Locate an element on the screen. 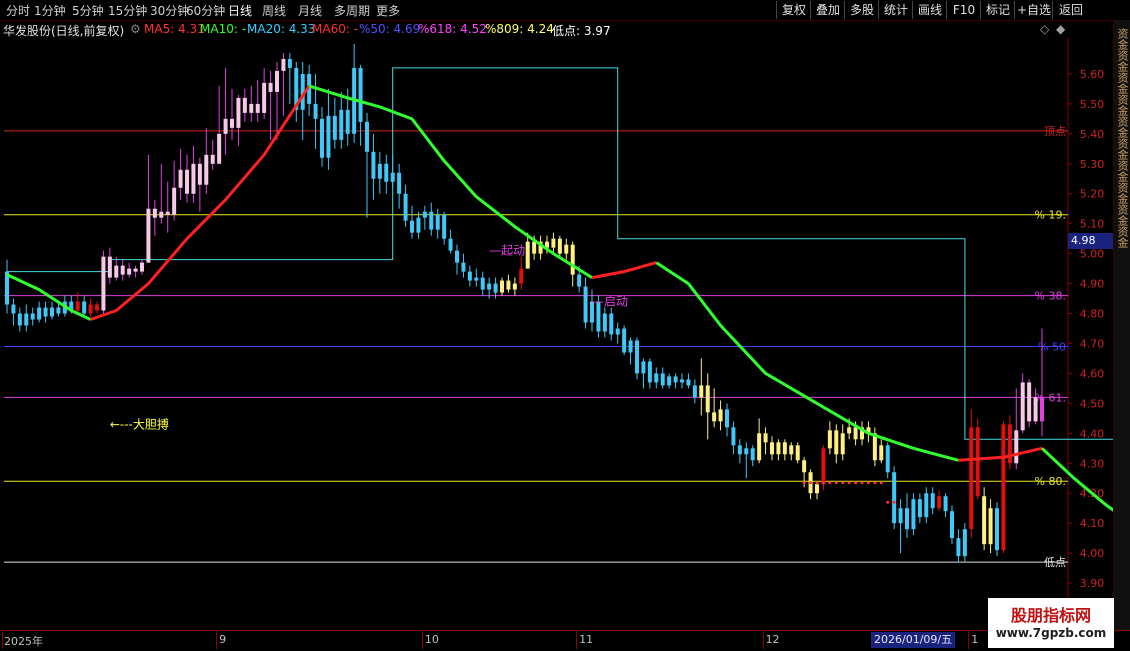 The width and height of the screenshot is (1130, 651). toolbar-button-6: 标记 is located at coordinates (997, 10).